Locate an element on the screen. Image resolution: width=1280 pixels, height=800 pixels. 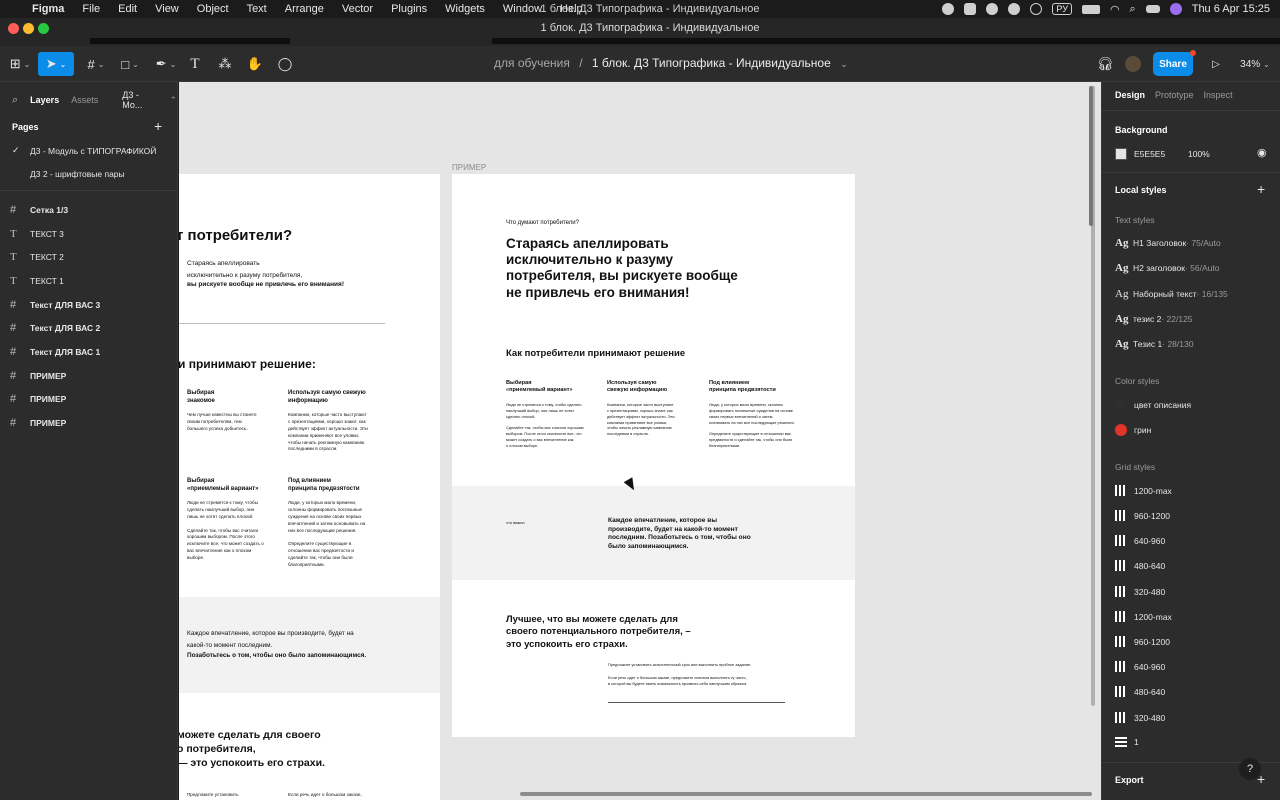
siri-icon is located at coordinates (1175, 9).